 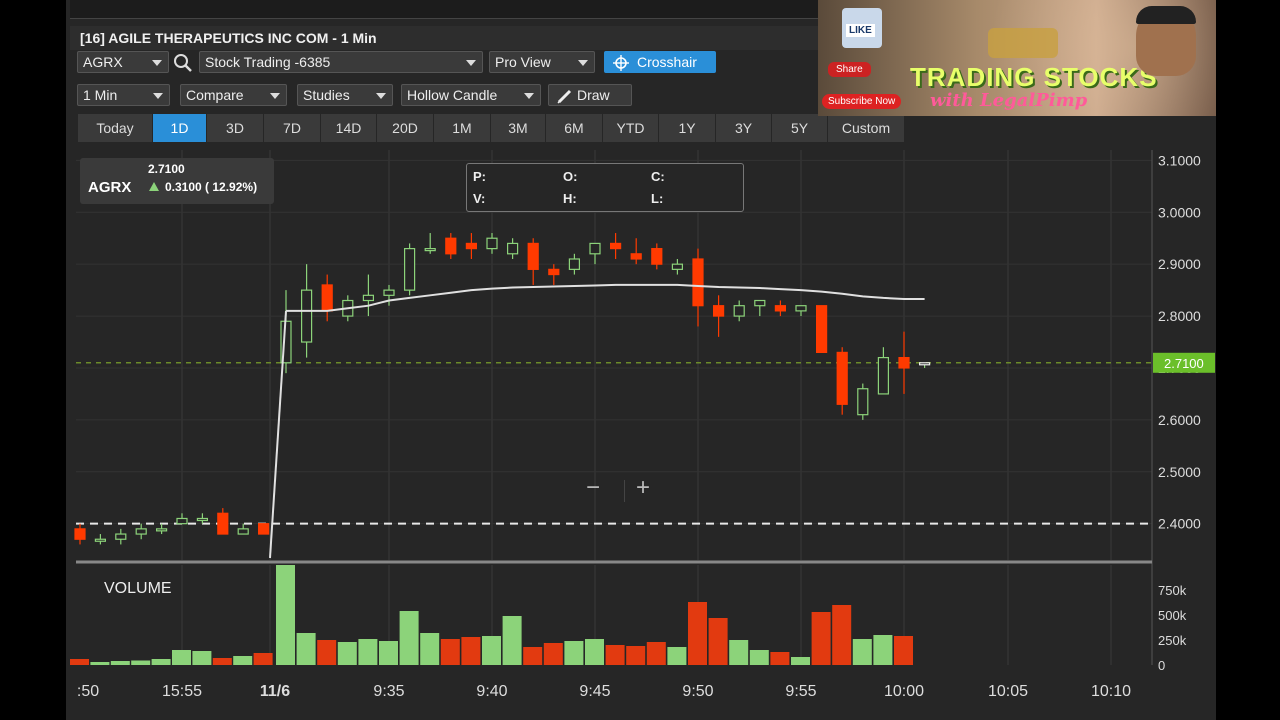 What do you see at coordinates (849, 69) in the screenshot?
I see `share-button: Share` at bounding box center [849, 69].